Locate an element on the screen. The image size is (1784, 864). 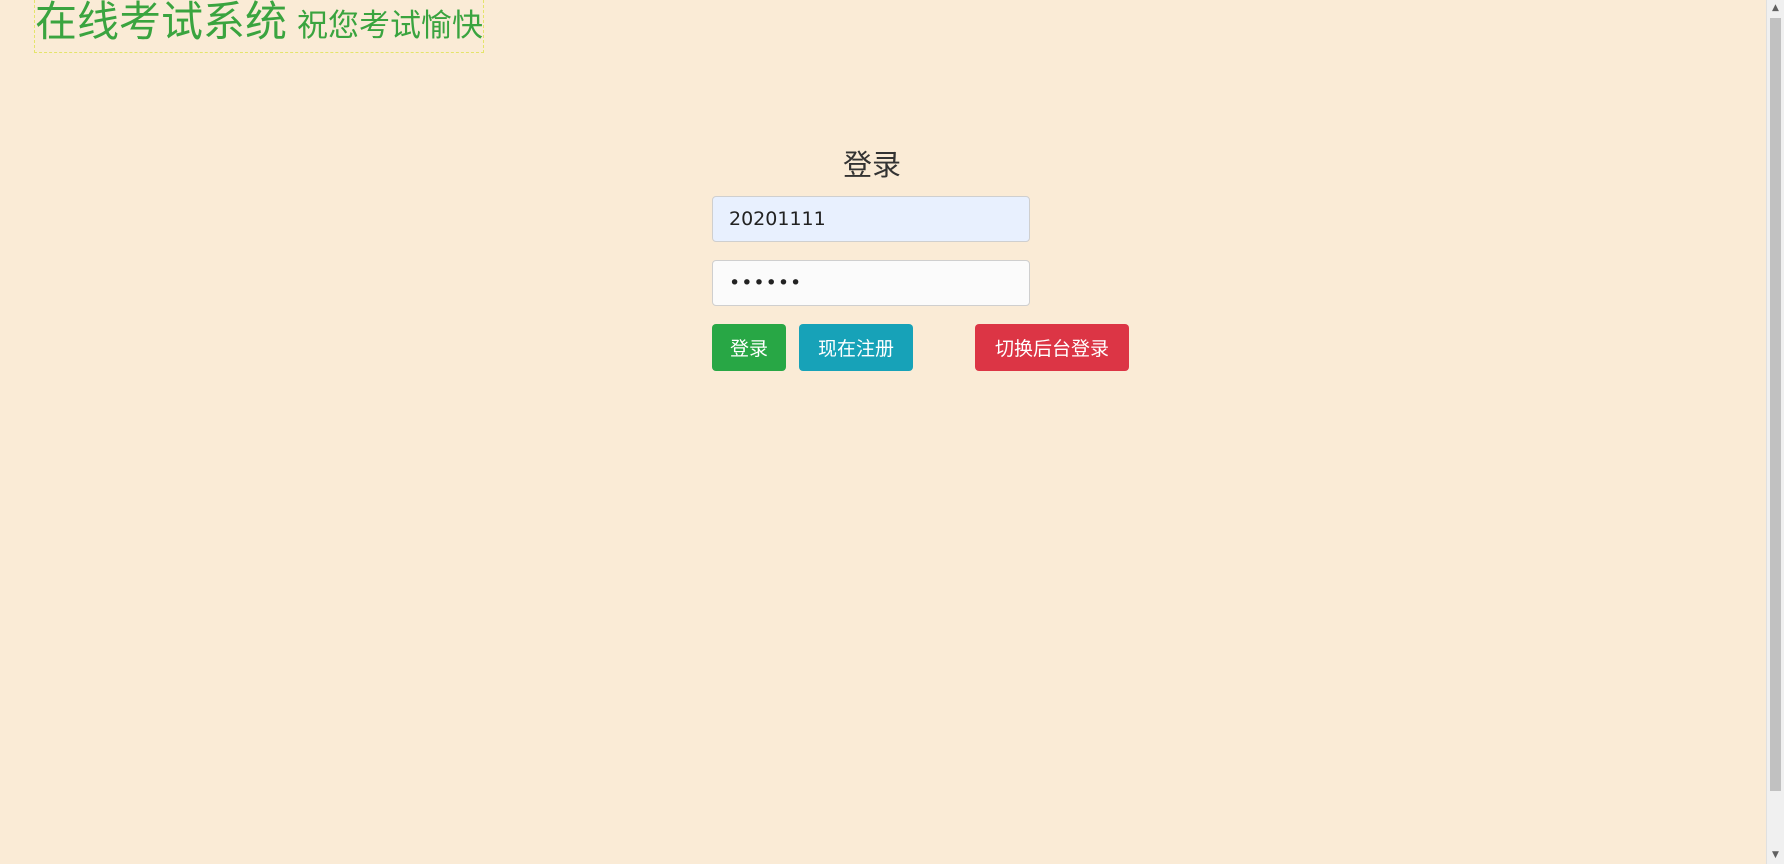
site-subtitle: 祝您考试愉快 is located at coordinates (390, 26).